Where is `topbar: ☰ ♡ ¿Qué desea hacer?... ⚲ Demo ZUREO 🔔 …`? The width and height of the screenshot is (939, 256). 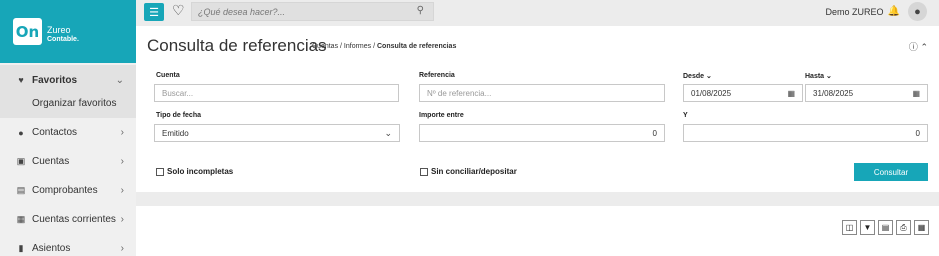
topbar: ☰ ♡ ¿Qué desea hacer?... ⚲ Demo ZUREO 🔔 … is located at coordinates (537, 12).